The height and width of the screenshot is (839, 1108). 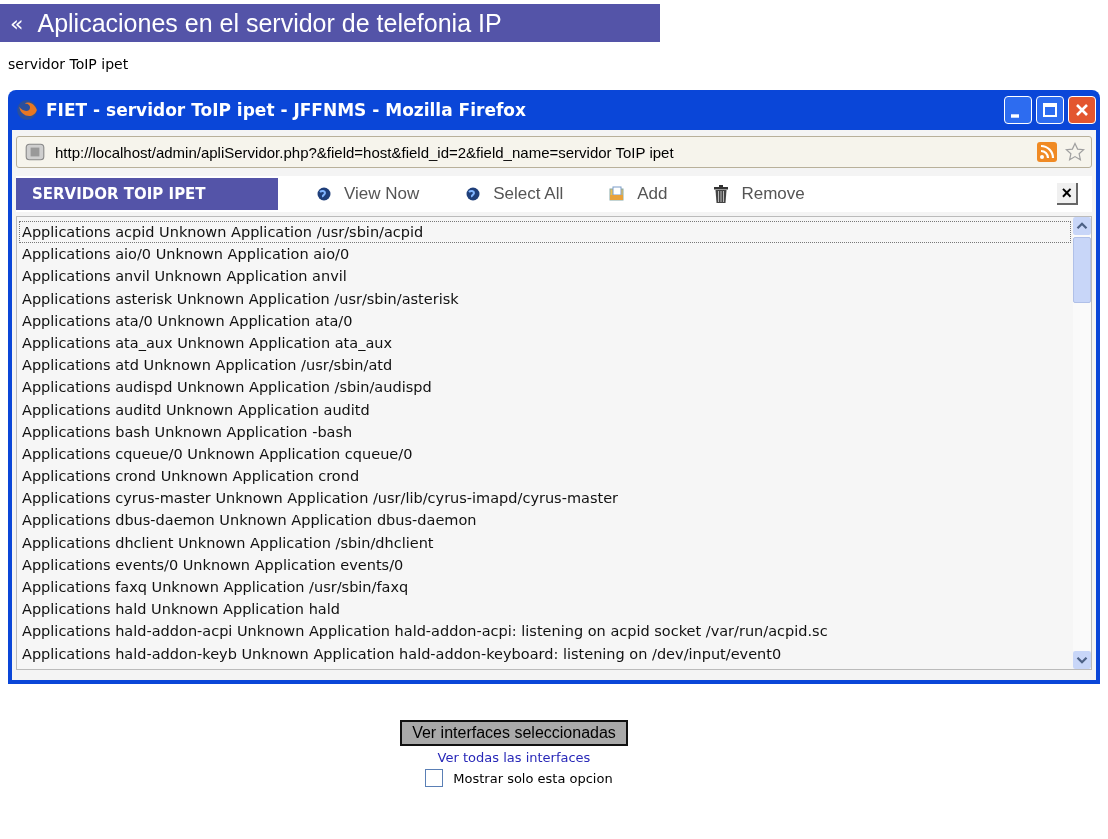 What do you see at coordinates (545, 520) in the screenshot?
I see `list-item: Applications dbus-daemon Unknown Application dbus-daemon` at bounding box center [545, 520].